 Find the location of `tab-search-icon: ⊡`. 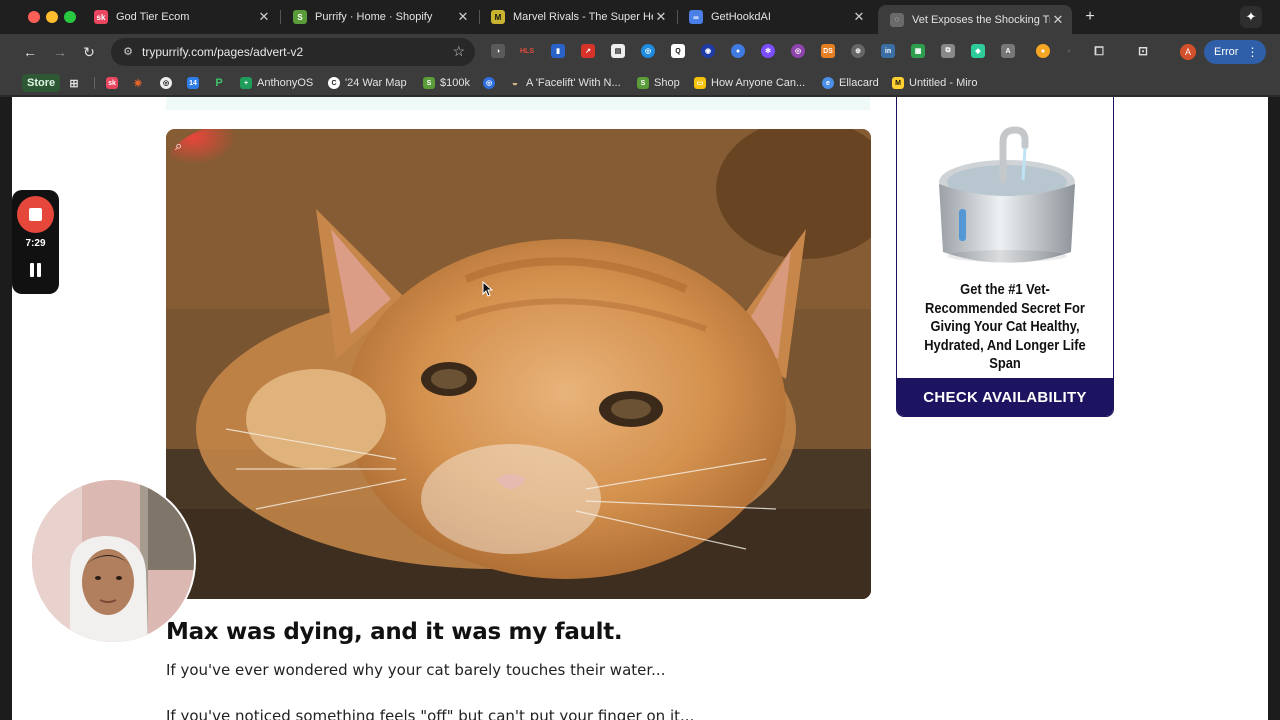

tab-search-icon: ⊡ is located at coordinates (1143, 51).